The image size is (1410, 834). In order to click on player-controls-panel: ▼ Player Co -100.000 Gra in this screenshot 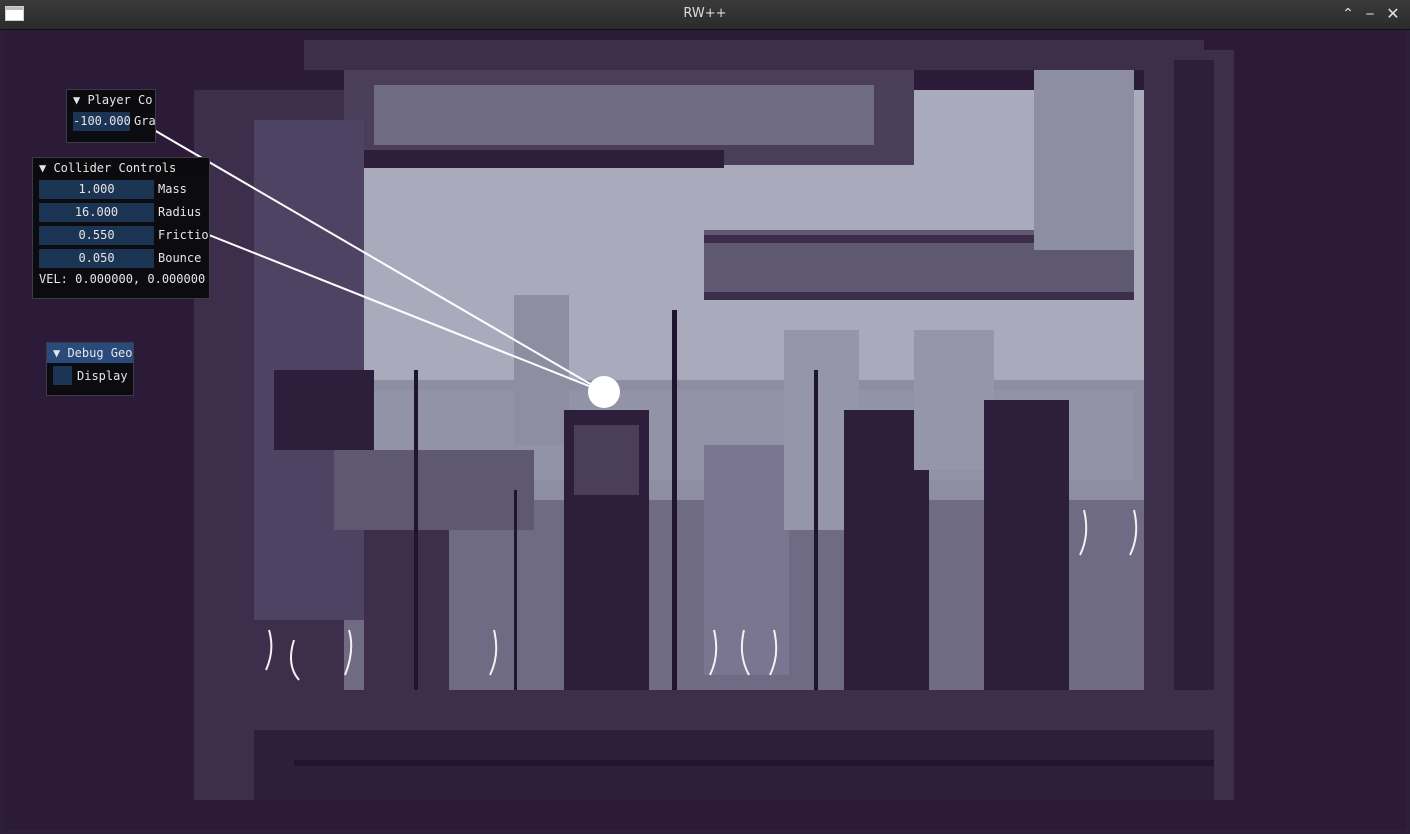, I will do `click(111, 116)`.